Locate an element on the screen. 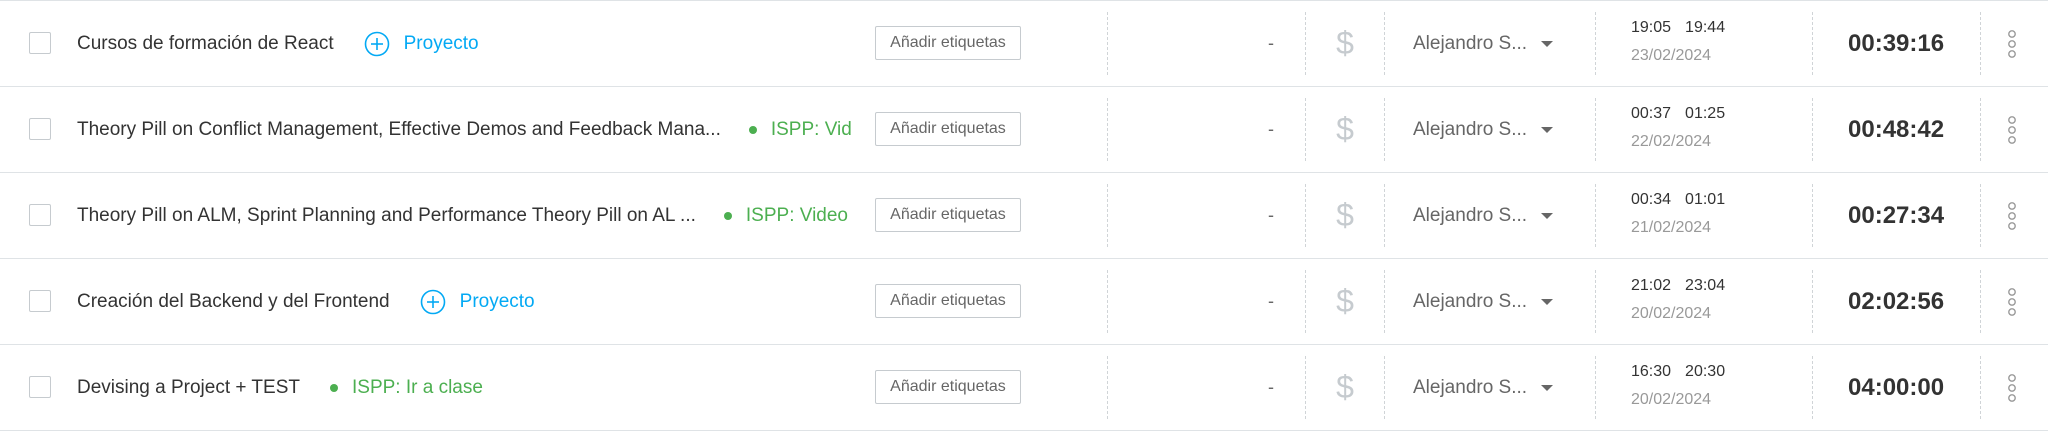  time-range: 21:02 23:04 20/02/2024 is located at coordinates (1691, 300).